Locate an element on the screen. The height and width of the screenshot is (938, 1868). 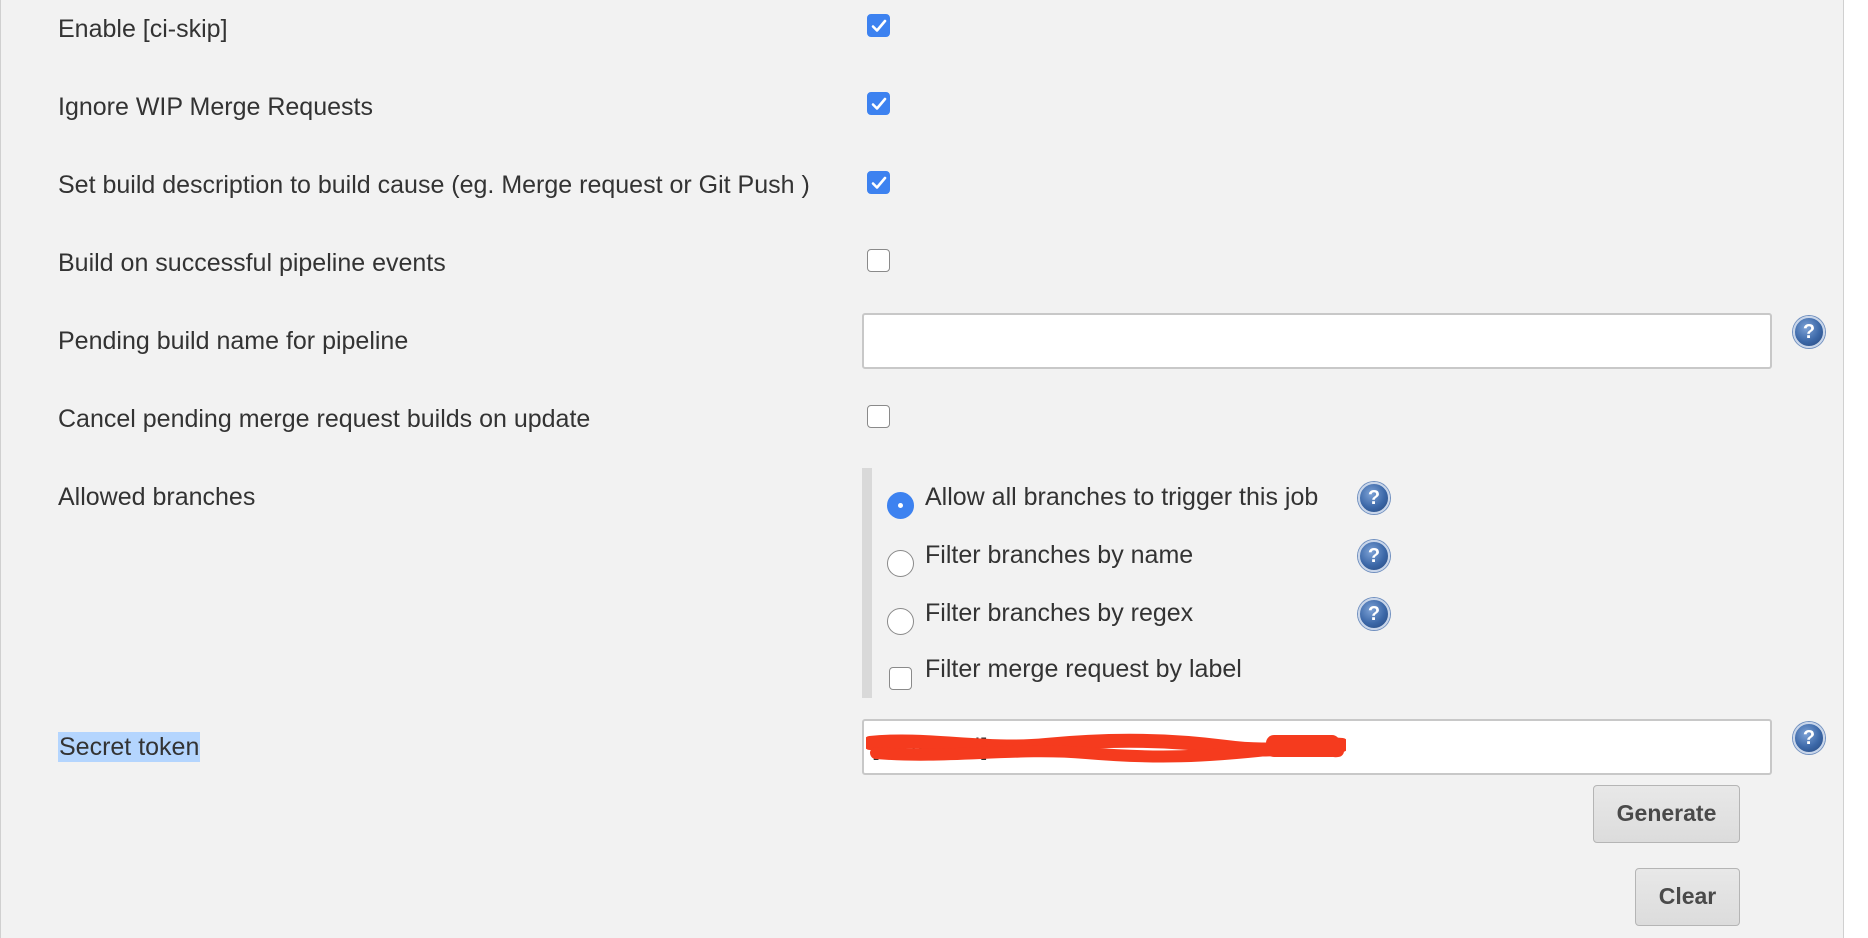
secret-token-label: Secret token is located at coordinates (129, 747).